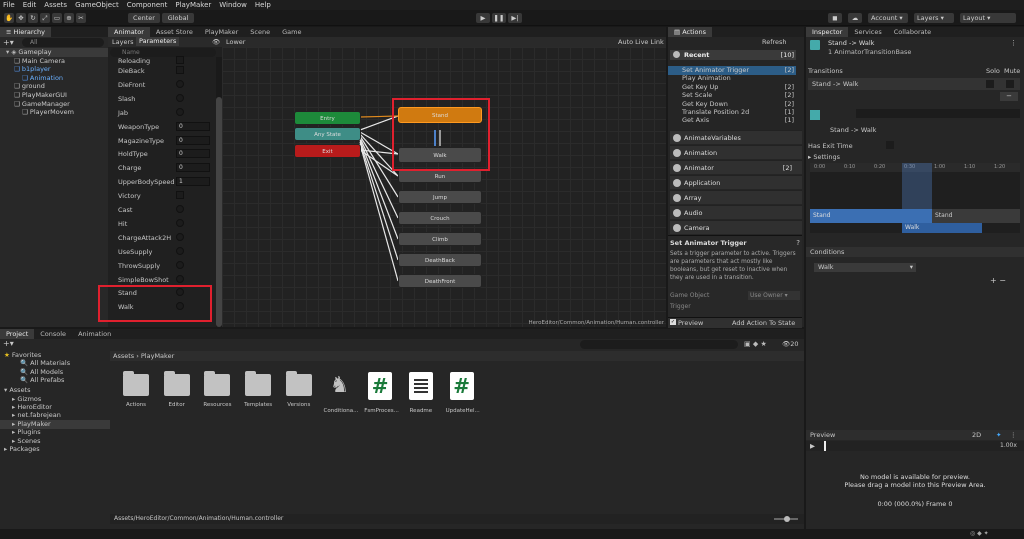 The width and height of the screenshot is (1024, 539). I want to click on project-tree-label: Packages, so click(24, 448).